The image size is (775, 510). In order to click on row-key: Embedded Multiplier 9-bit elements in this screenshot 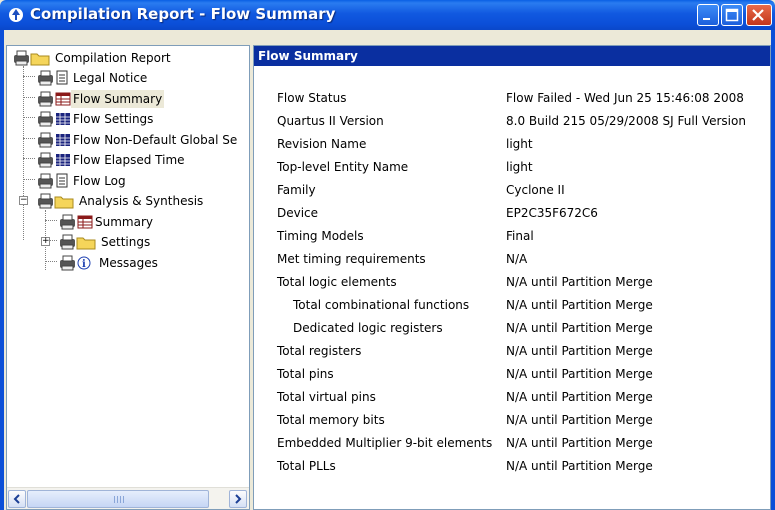, I will do `click(385, 443)`.